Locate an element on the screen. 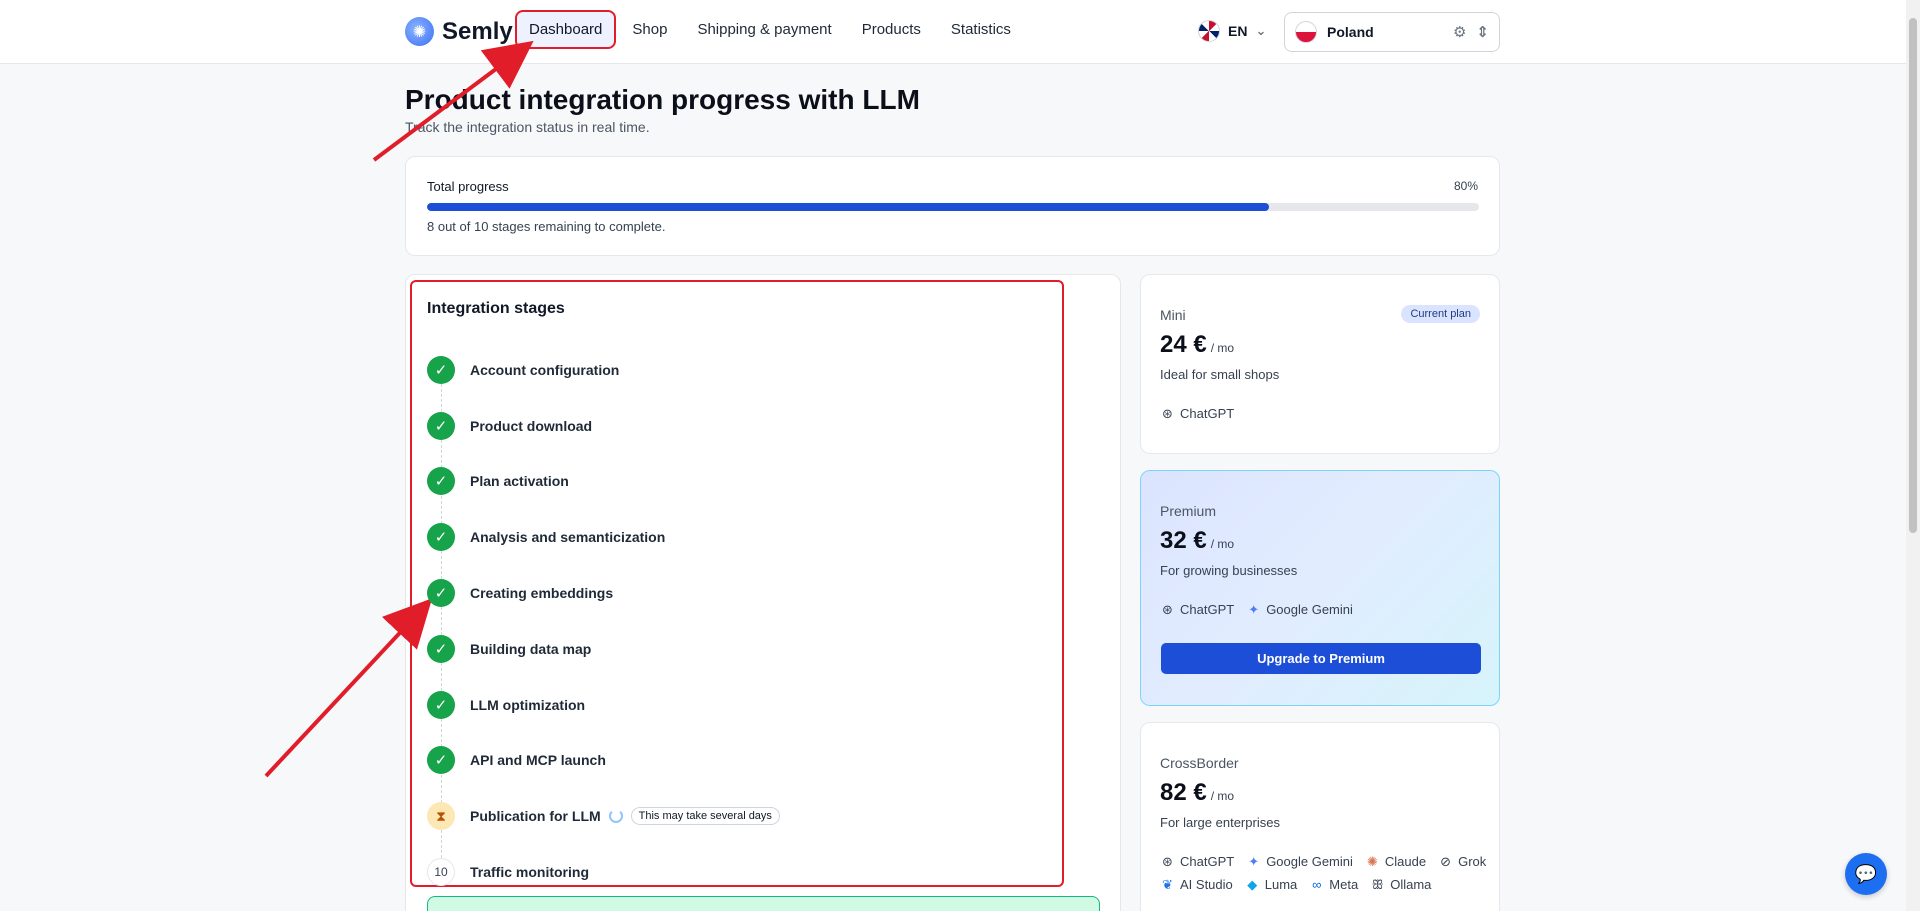  model-item: ∞ Meta is located at coordinates (1333, 884).